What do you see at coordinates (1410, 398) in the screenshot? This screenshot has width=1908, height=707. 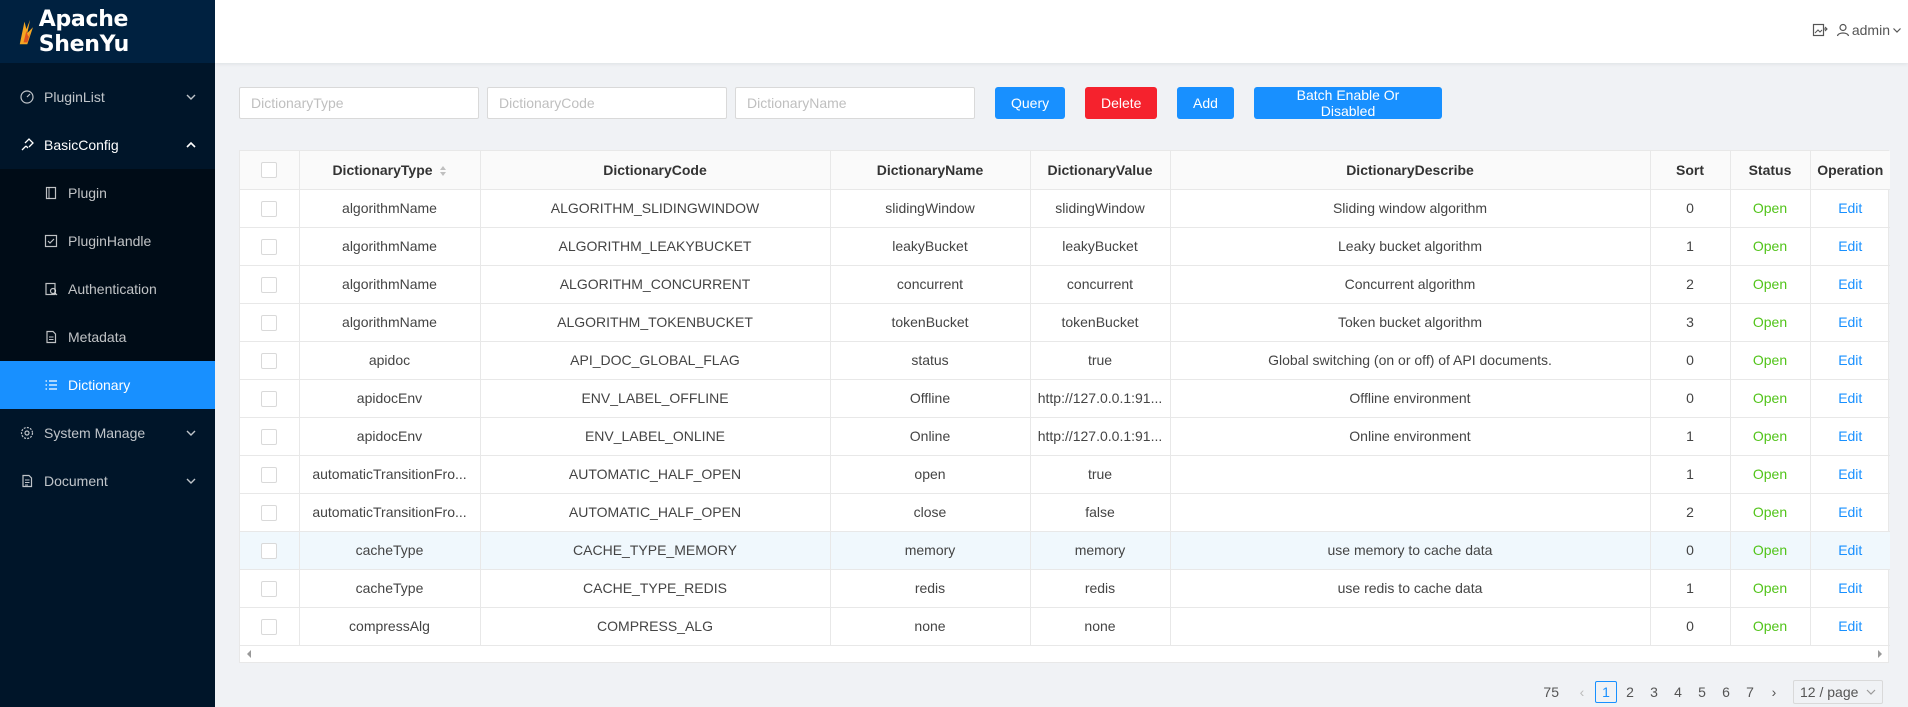 I see `cell-describe: Offline environment` at bounding box center [1410, 398].